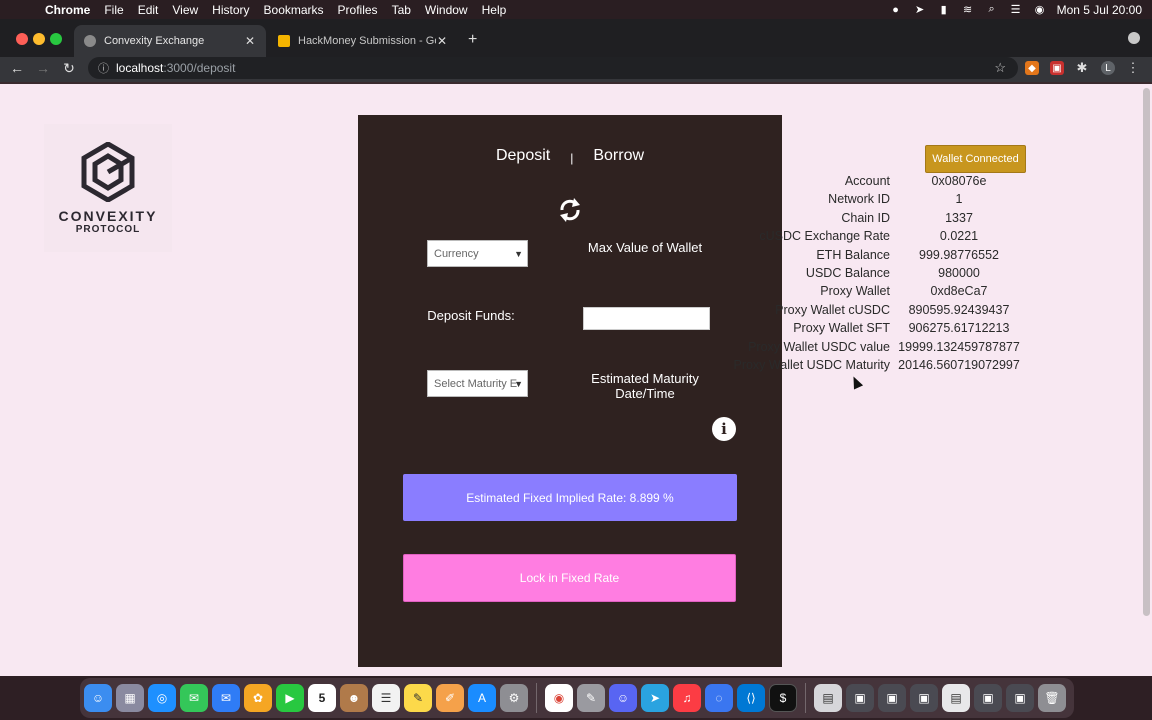  What do you see at coordinates (783, 698) in the screenshot?
I see `terminal-icon: $` at bounding box center [783, 698].